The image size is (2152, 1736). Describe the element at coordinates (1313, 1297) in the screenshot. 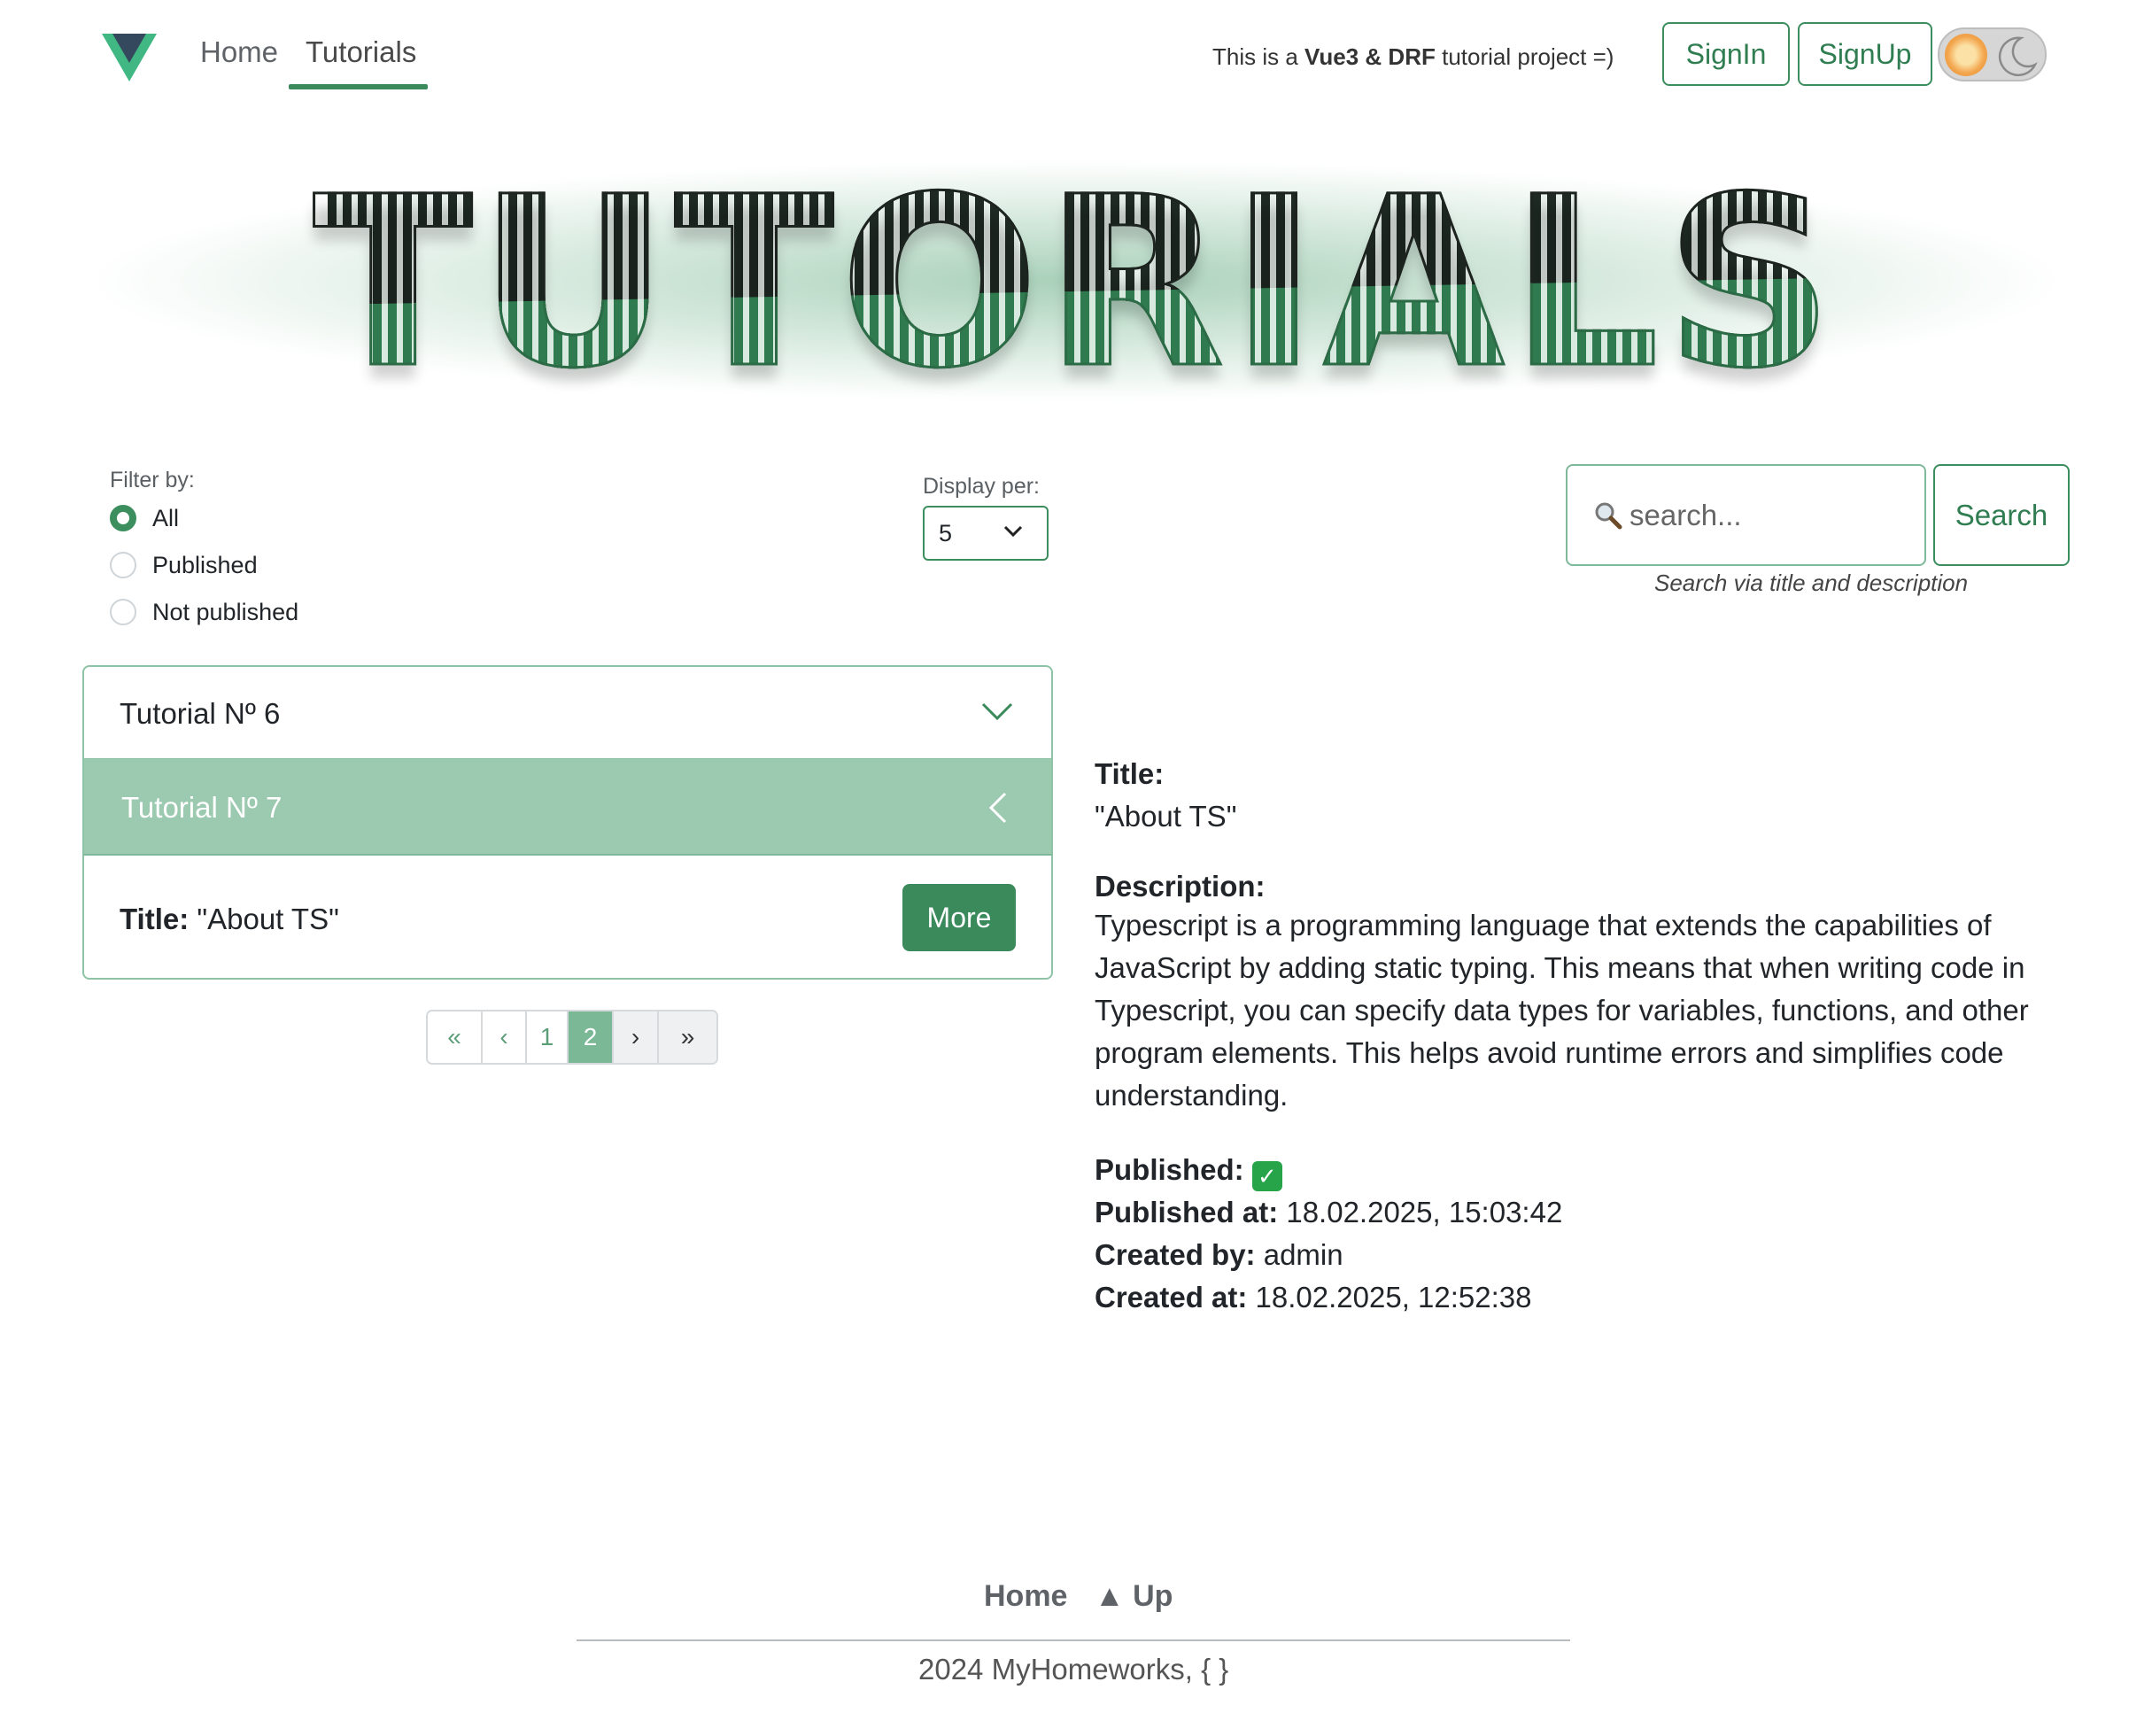

I see `detail-created-at: Created at: 18.02.2025, 12:52:38` at that location.